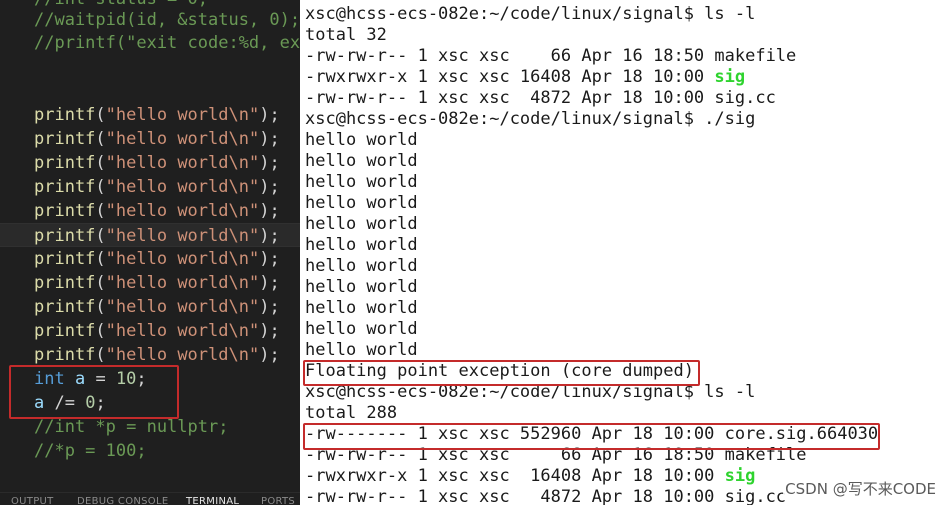 The height and width of the screenshot is (505, 942). What do you see at coordinates (591, 436) in the screenshot?
I see `highlight-box-core-file` at bounding box center [591, 436].